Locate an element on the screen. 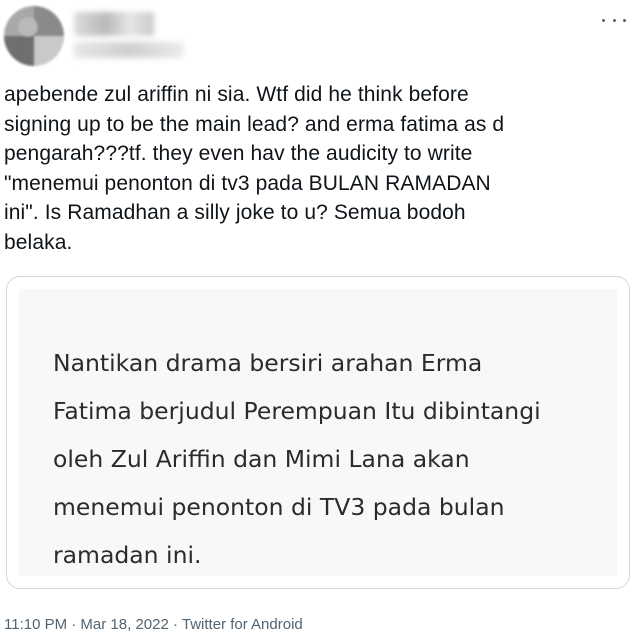 Image resolution: width=640 pixels, height=642 pixels. media-text-line: ramadan ini. is located at coordinates (127, 555).